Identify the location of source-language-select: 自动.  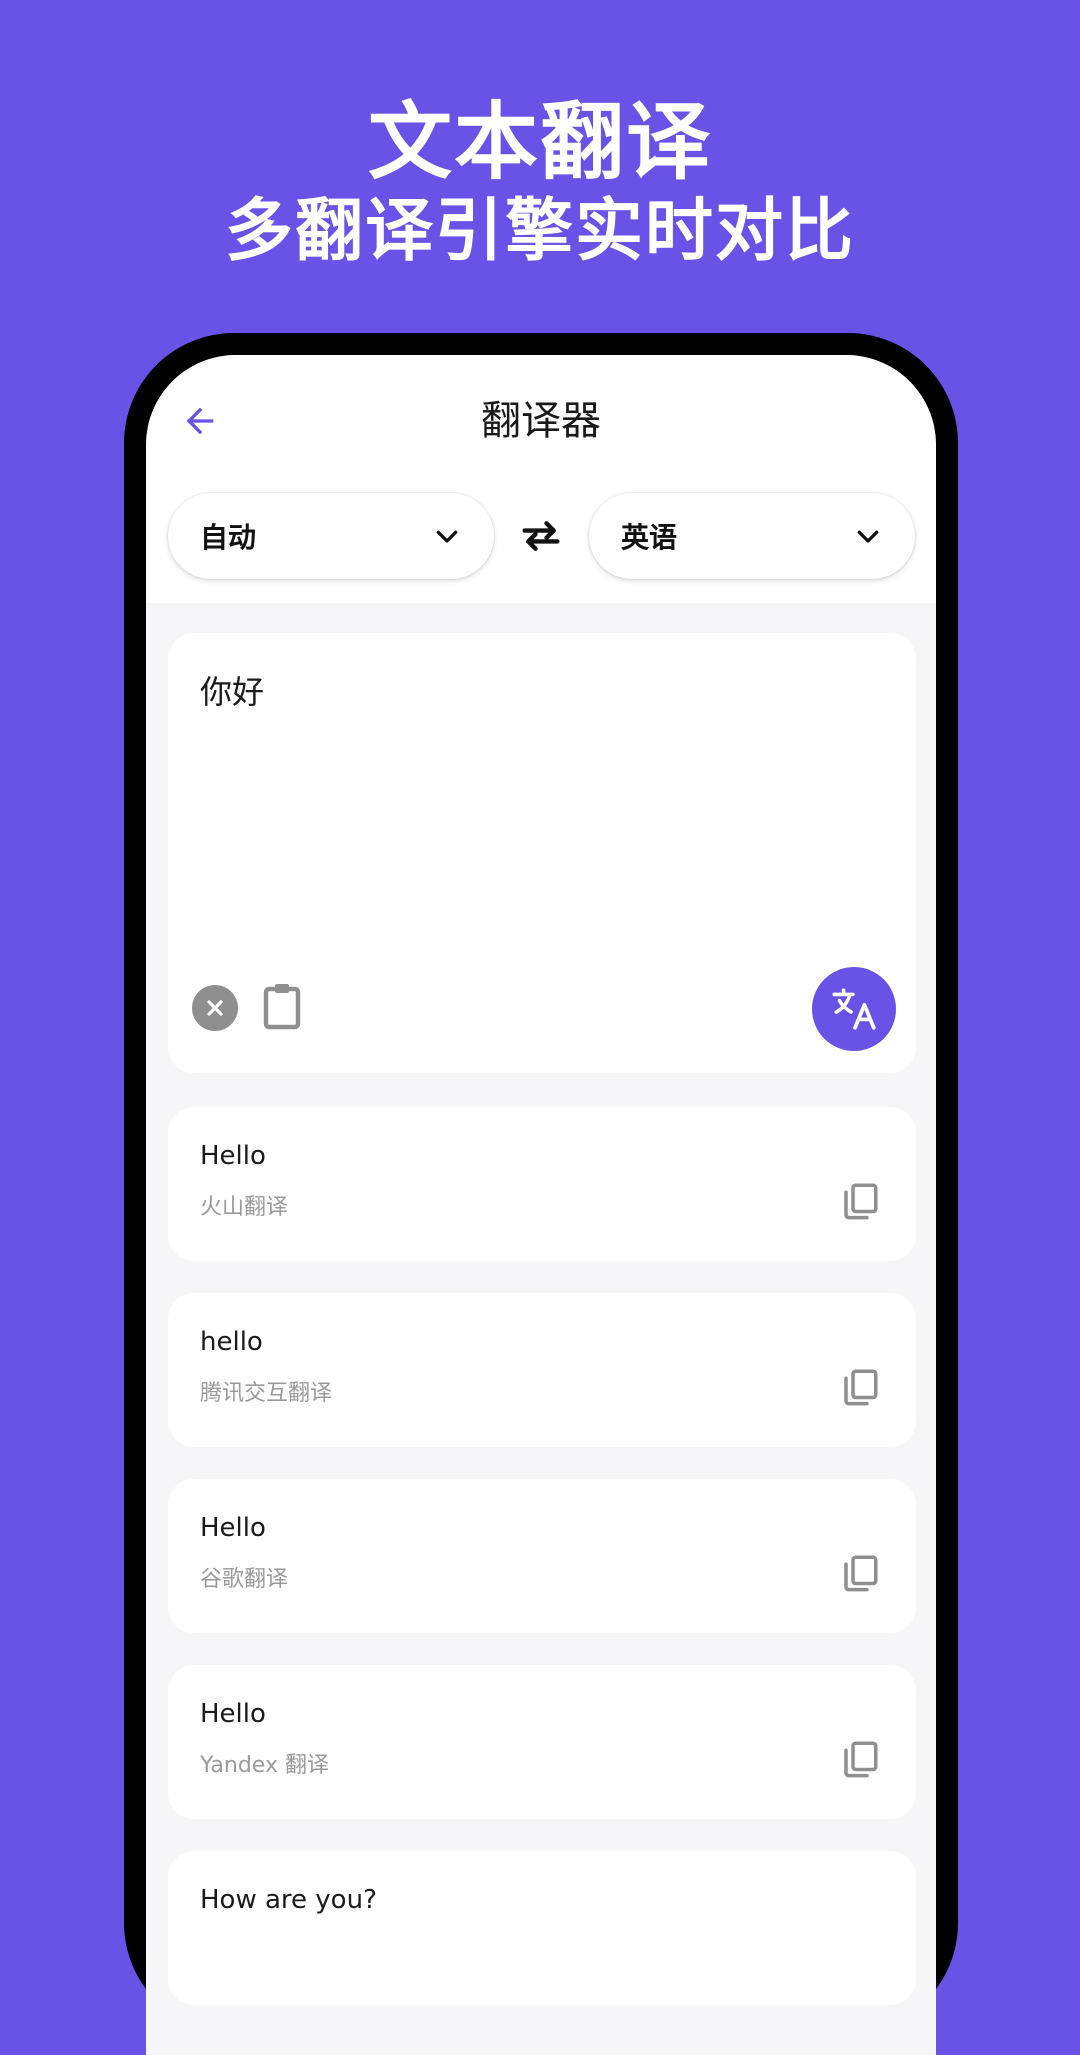
(331, 536).